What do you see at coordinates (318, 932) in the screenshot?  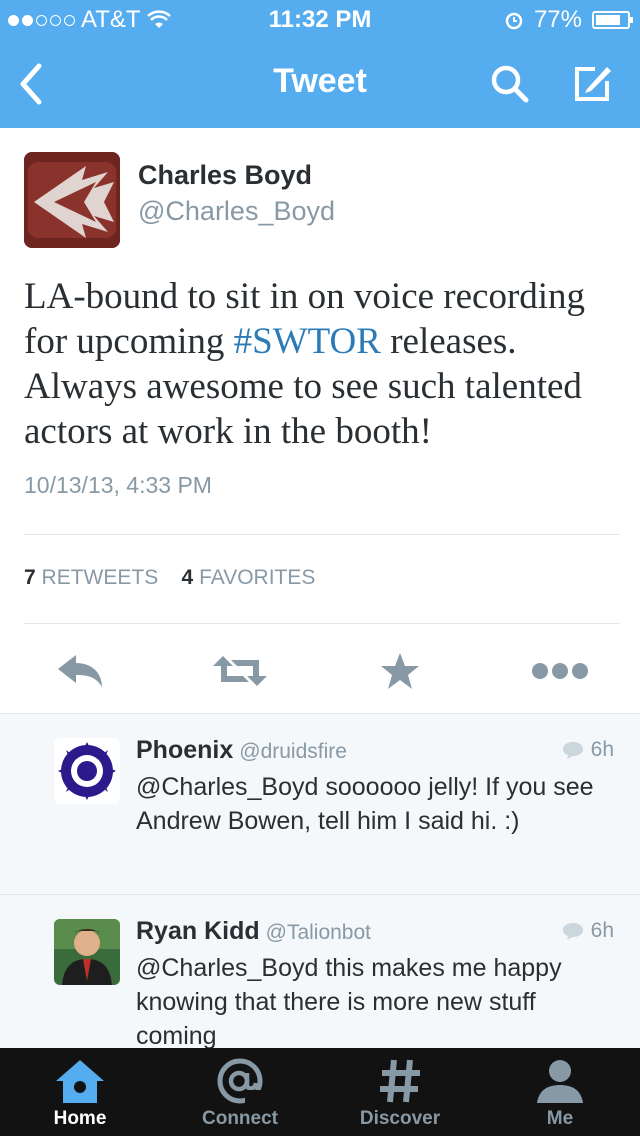 I see `reply-author-handle: @Talionbot` at bounding box center [318, 932].